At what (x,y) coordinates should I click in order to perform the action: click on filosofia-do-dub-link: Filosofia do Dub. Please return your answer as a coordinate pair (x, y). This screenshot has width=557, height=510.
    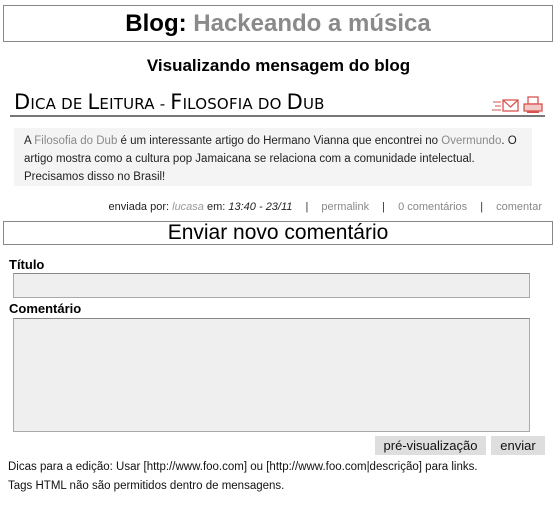
    Looking at the image, I should click on (75, 141).